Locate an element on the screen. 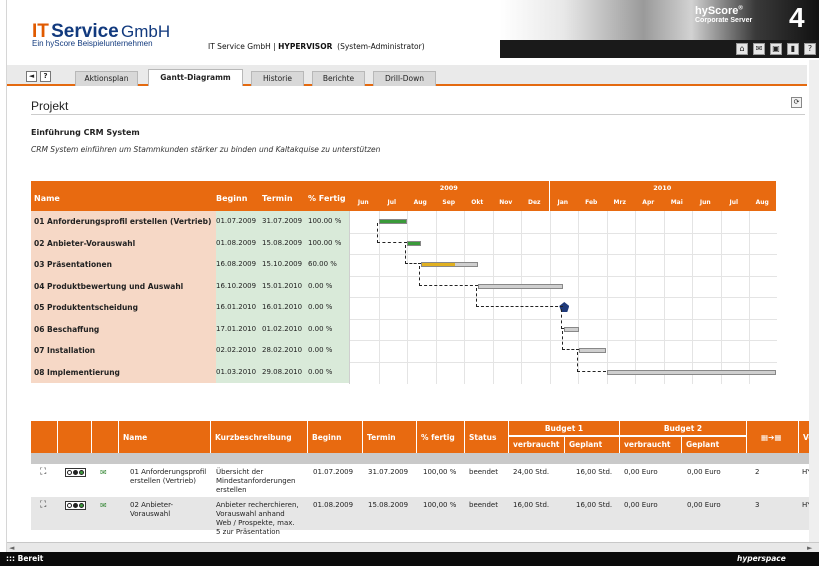 The image size is (819, 566). mail-icon: ✉ is located at coordinates (759, 49).